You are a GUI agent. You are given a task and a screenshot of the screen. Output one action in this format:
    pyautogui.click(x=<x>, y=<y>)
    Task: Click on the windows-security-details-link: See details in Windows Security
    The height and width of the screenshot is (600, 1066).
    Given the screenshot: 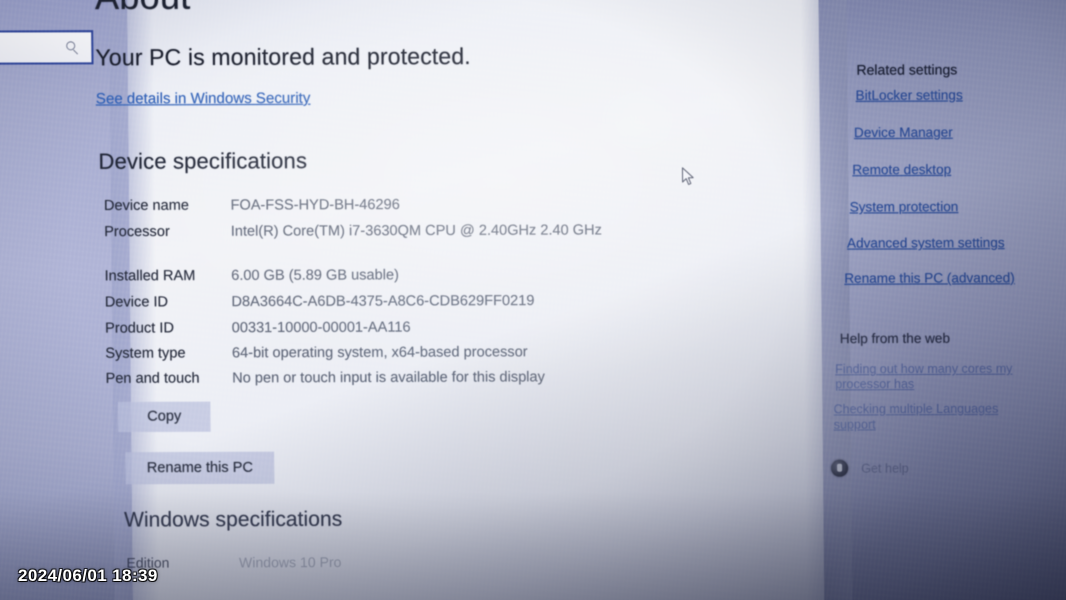 What is the action you would take?
    pyautogui.click(x=203, y=99)
    